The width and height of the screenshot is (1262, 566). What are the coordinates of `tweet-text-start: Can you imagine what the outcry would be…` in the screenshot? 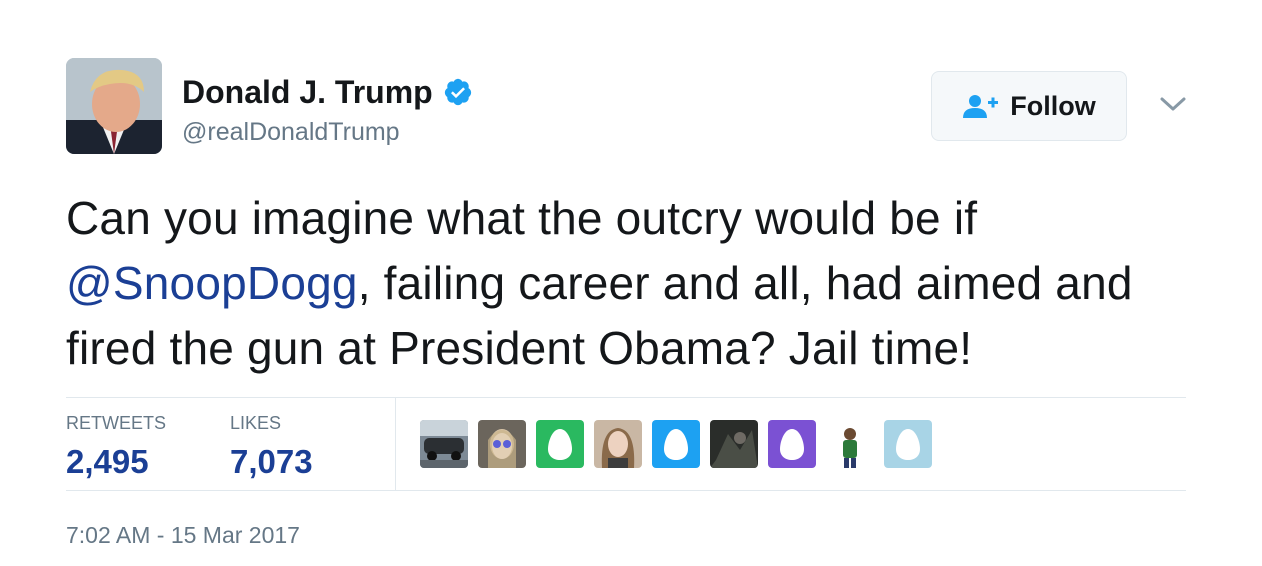 It's located at (522, 218).